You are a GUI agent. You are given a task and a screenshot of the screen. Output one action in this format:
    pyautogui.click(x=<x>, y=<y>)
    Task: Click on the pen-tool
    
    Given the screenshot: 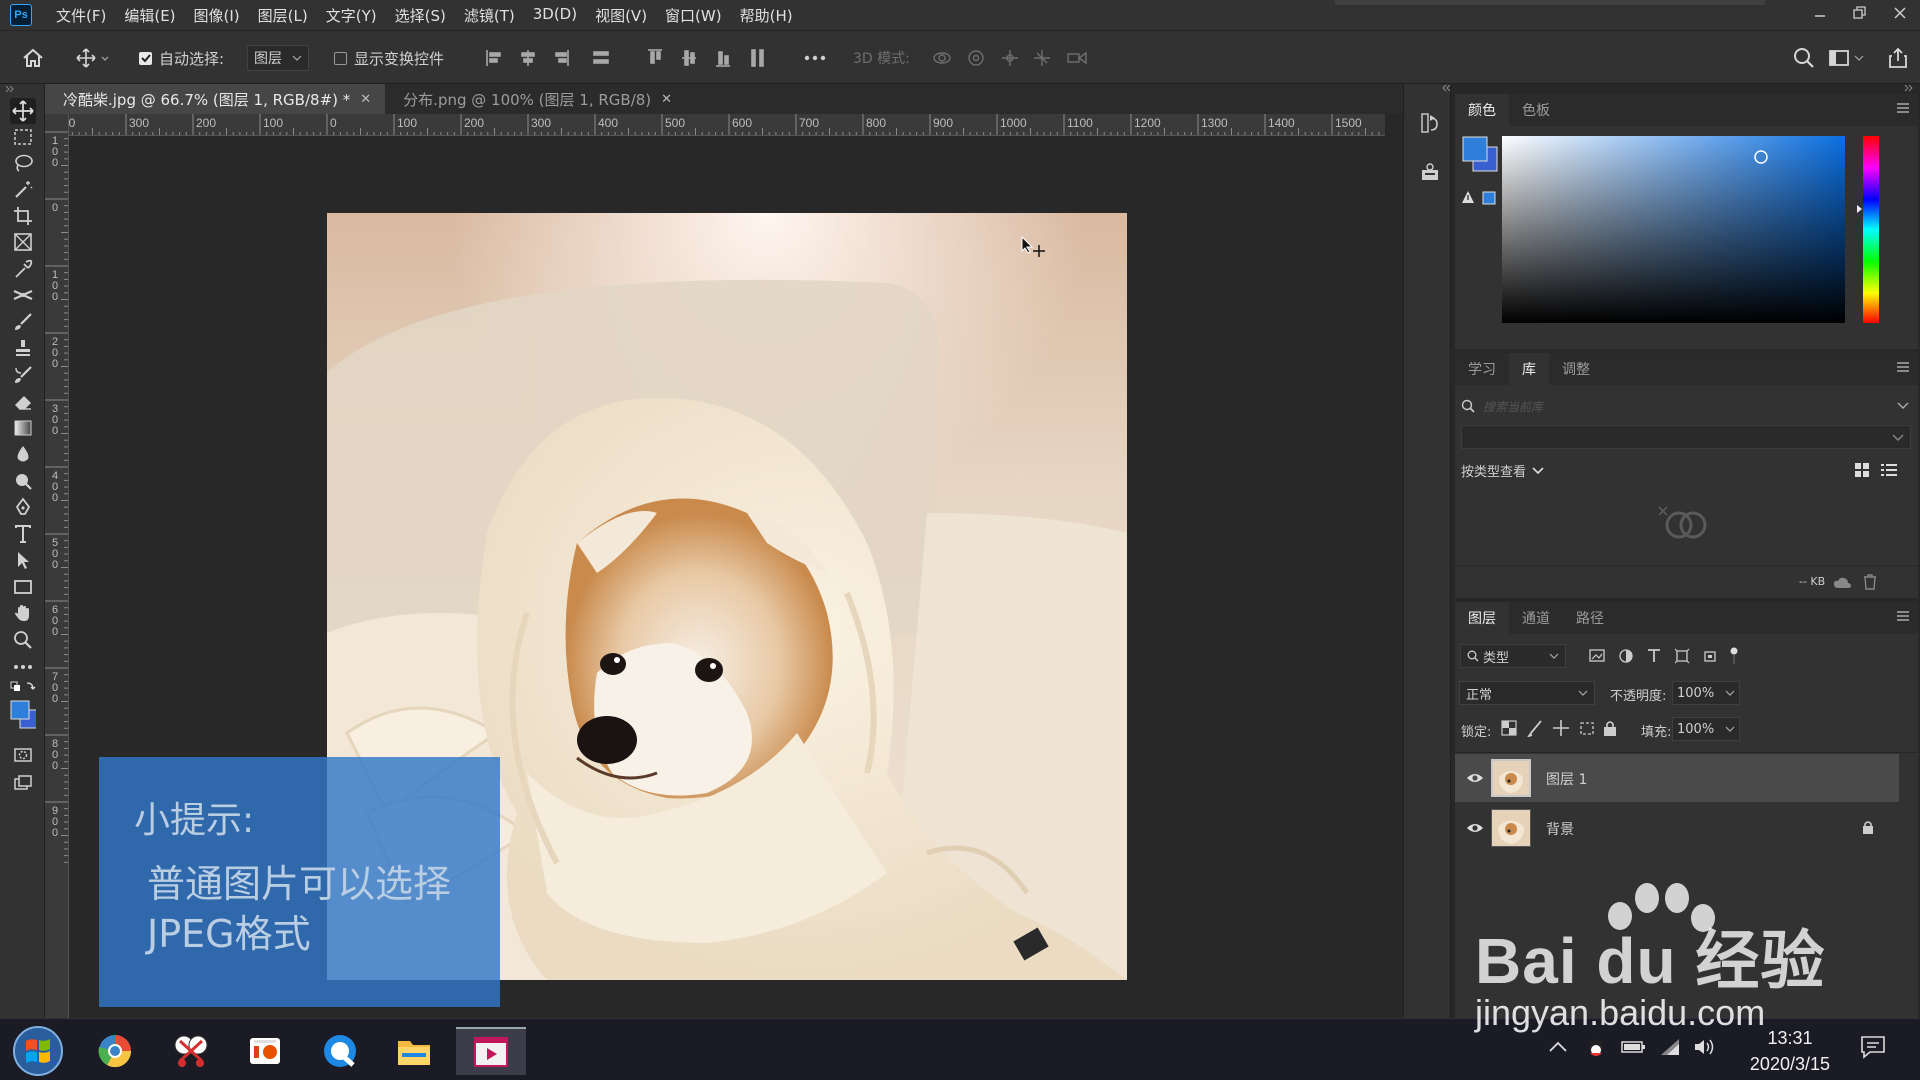 What is the action you would take?
    pyautogui.click(x=23, y=507)
    